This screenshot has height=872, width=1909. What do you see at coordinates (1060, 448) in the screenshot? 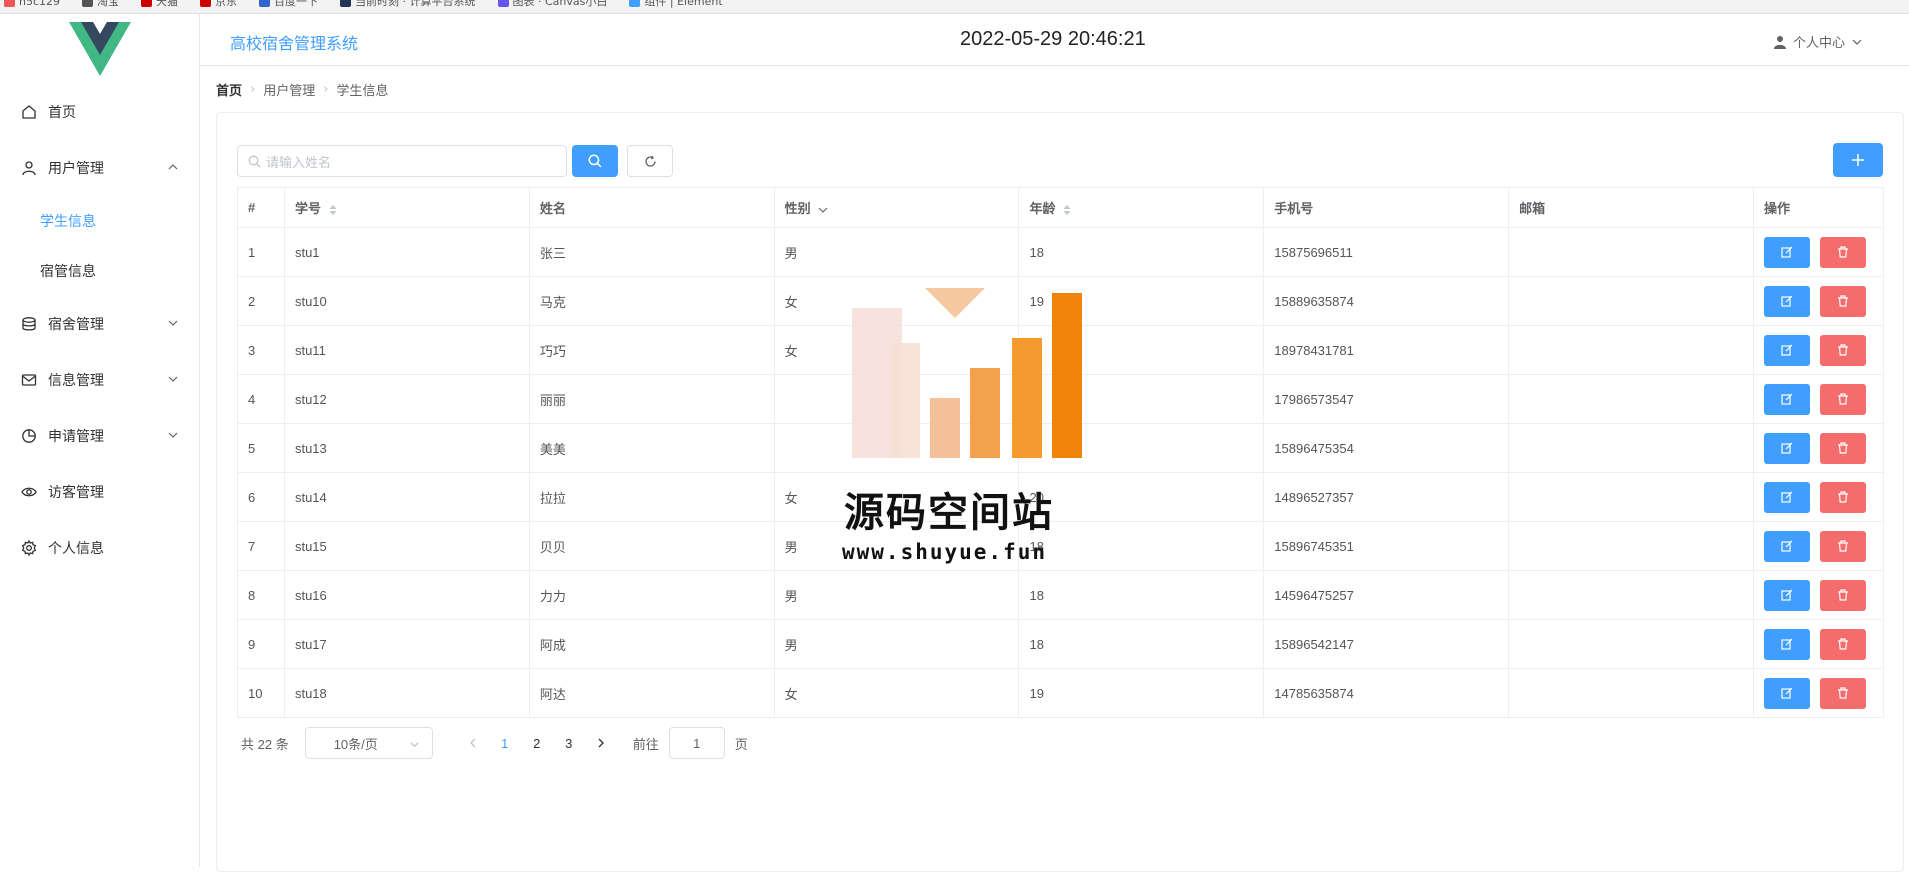
I see `table-row: 5 stu13 美美 15896475354` at bounding box center [1060, 448].